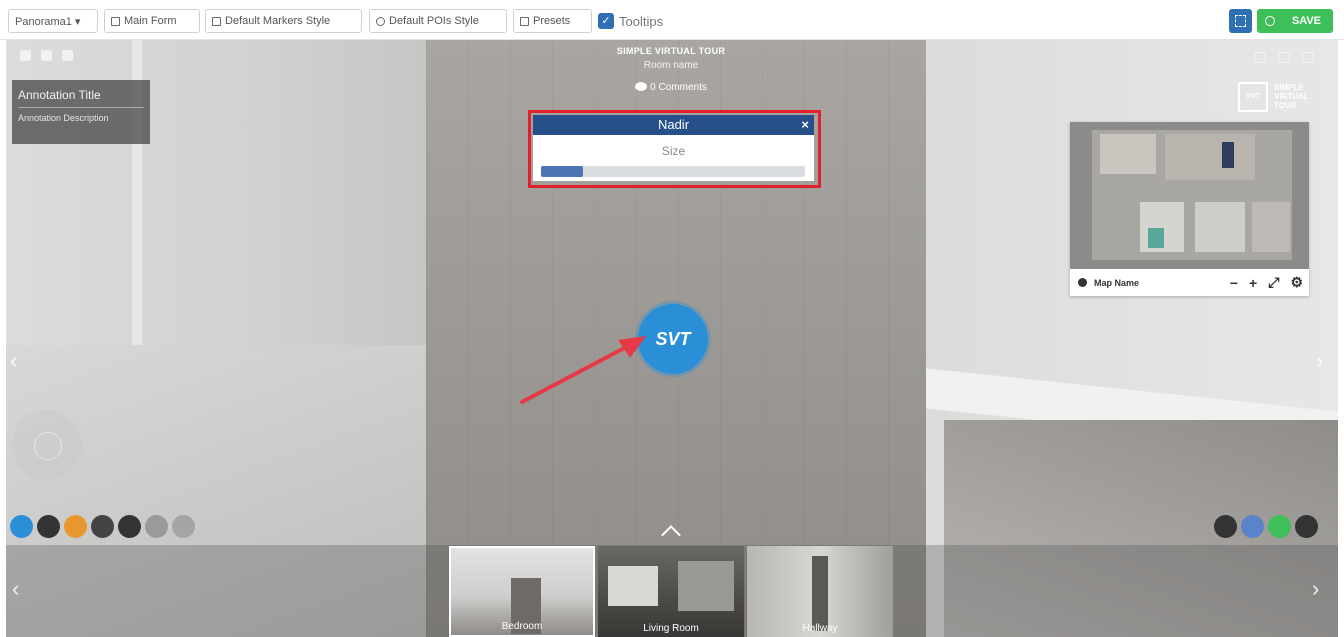  Describe the element at coordinates (129, 526) in the screenshot. I see `location-button` at that location.